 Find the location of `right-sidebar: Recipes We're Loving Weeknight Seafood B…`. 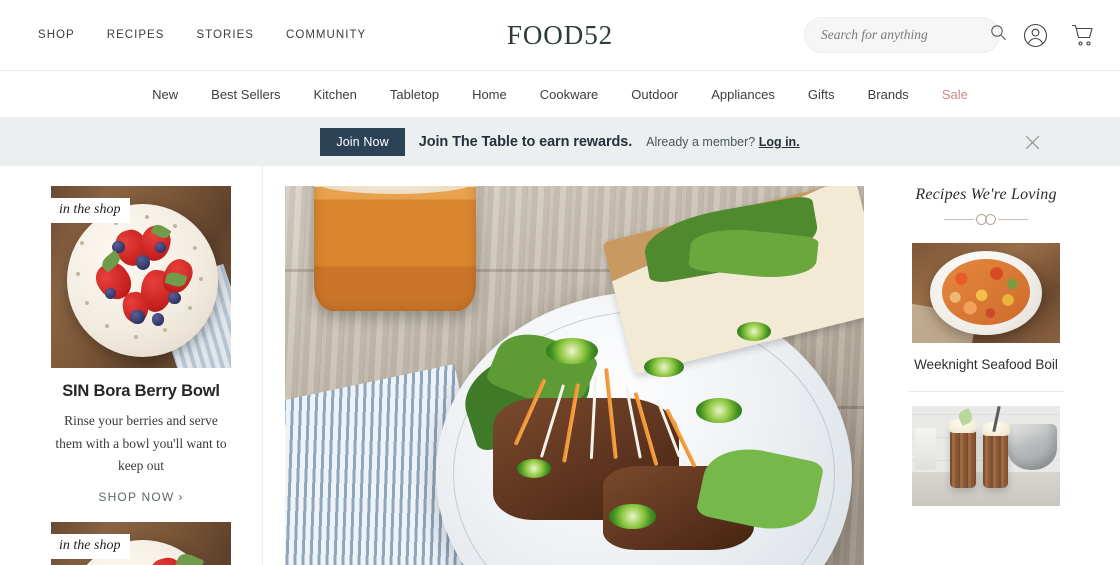

right-sidebar: Recipes We're Loving Weeknight Seafood B… is located at coordinates (986, 375).